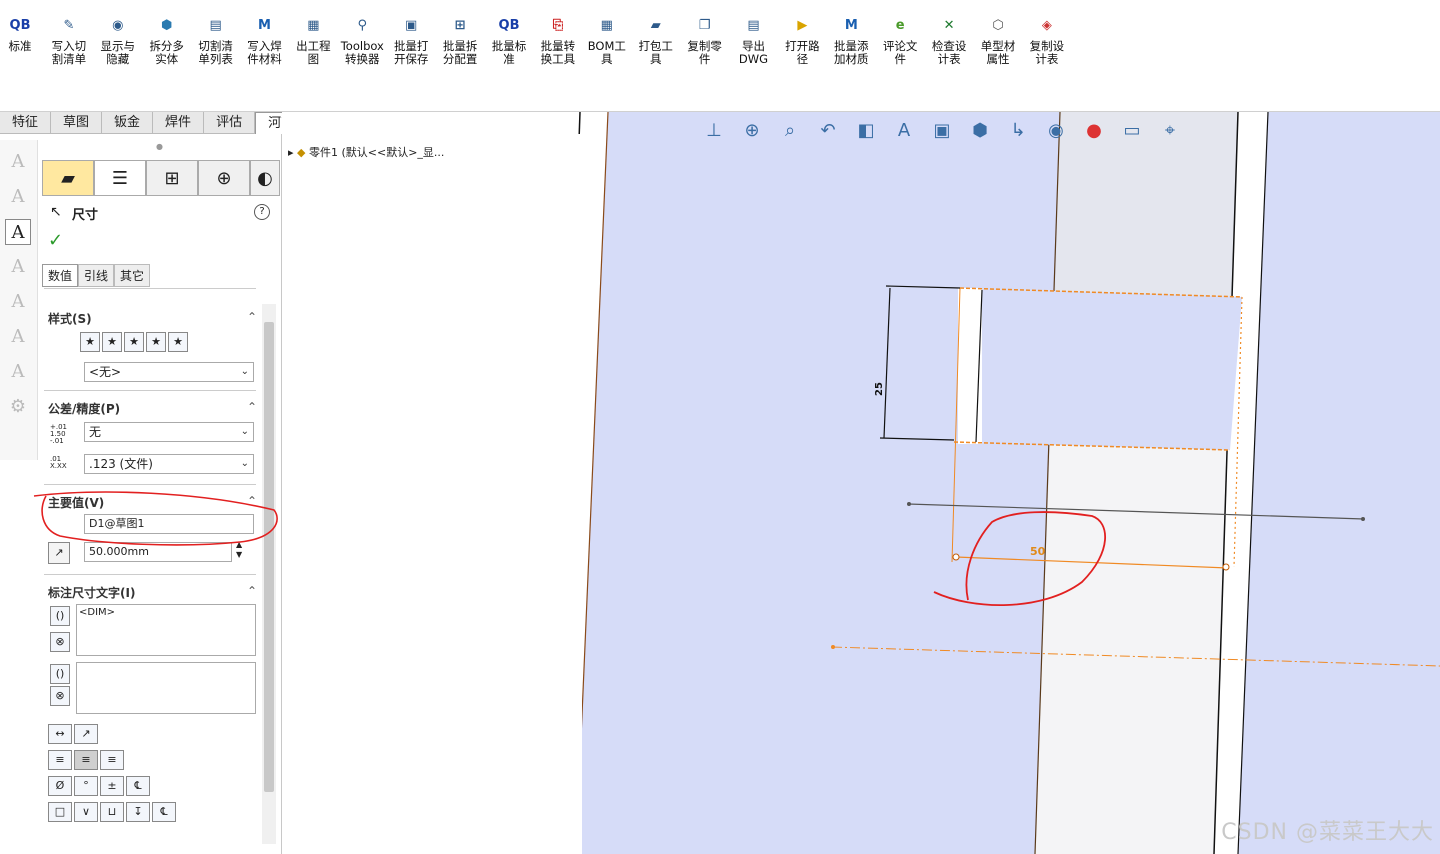  What do you see at coordinates (60, 786) in the screenshot?
I see `diameter-symbol-icon: Ø` at bounding box center [60, 786].